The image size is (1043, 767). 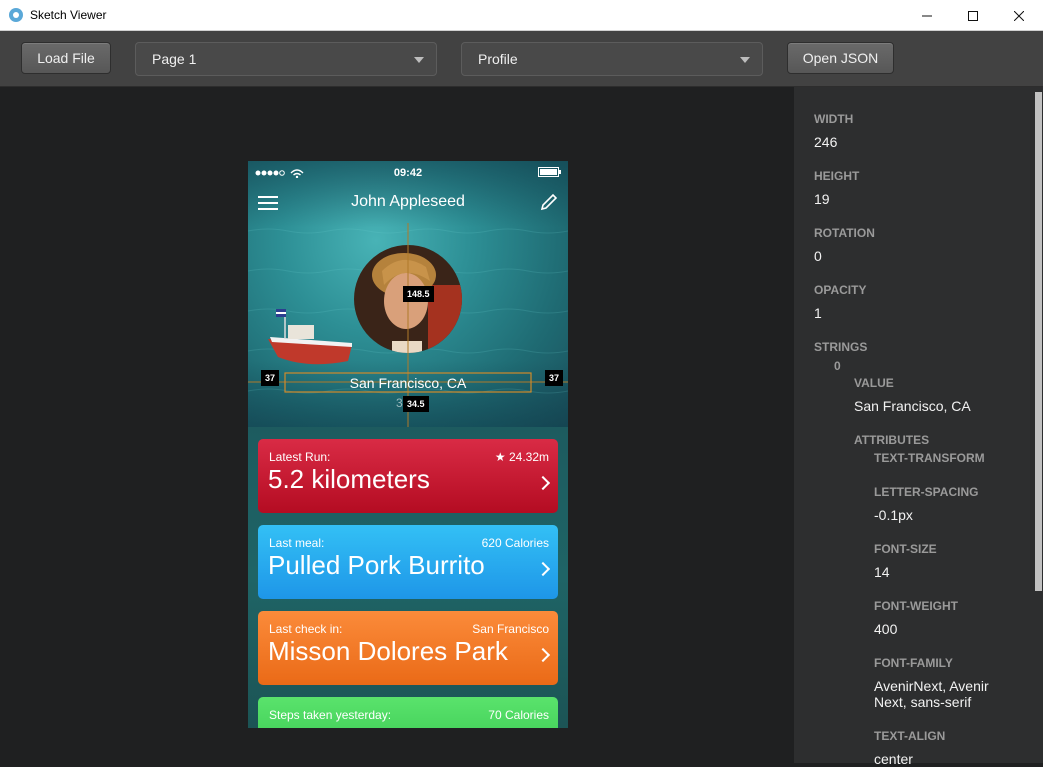 I want to click on load-file-button: Load File, so click(x=66, y=58).